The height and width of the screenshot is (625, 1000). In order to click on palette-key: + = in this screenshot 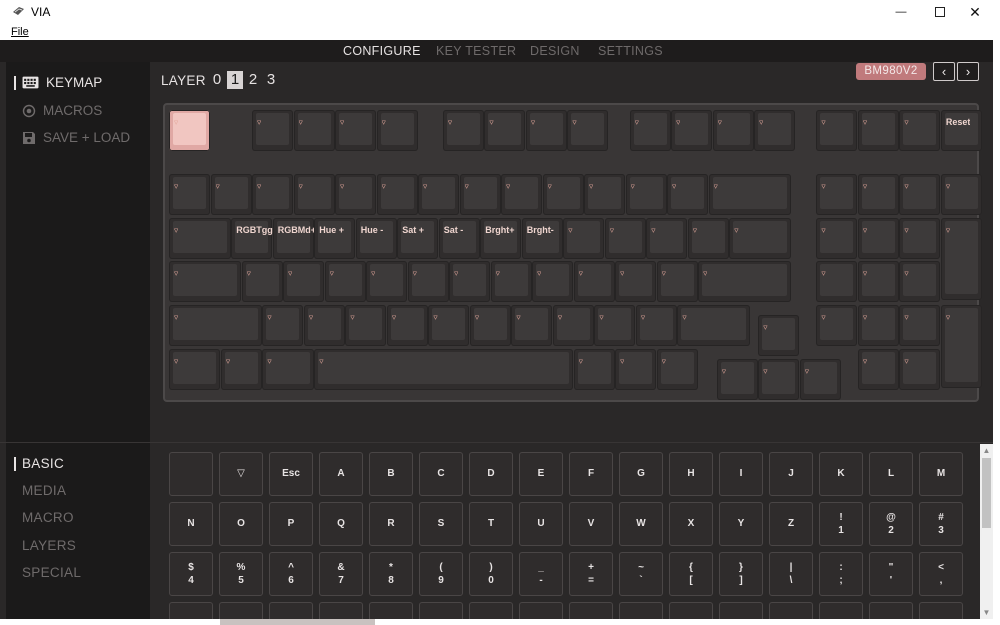, I will do `click(591, 574)`.